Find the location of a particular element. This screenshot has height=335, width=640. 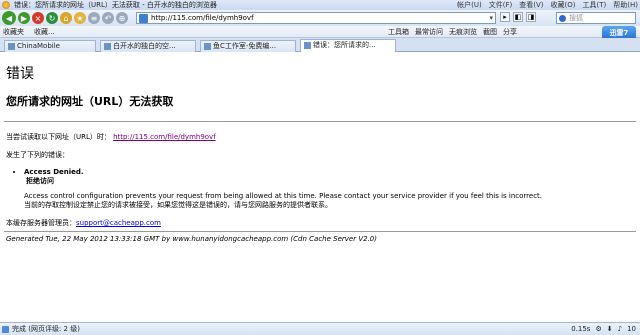

tab-label: ChinaMobile is located at coordinates (38, 46).